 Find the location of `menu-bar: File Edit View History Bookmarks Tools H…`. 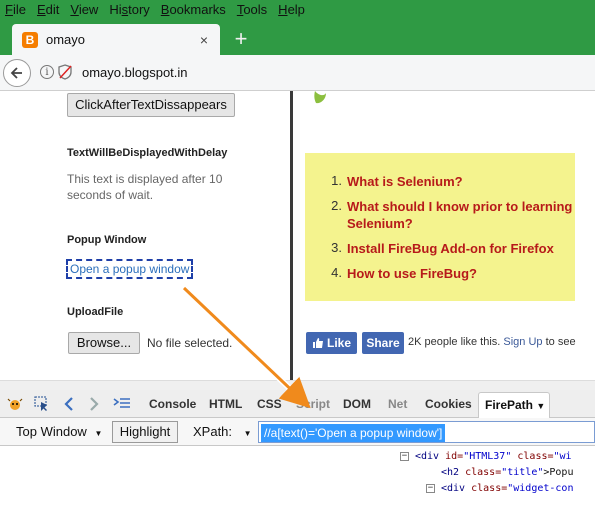

menu-bar: File Edit View History Bookmarks Tools H… is located at coordinates (297, 10).